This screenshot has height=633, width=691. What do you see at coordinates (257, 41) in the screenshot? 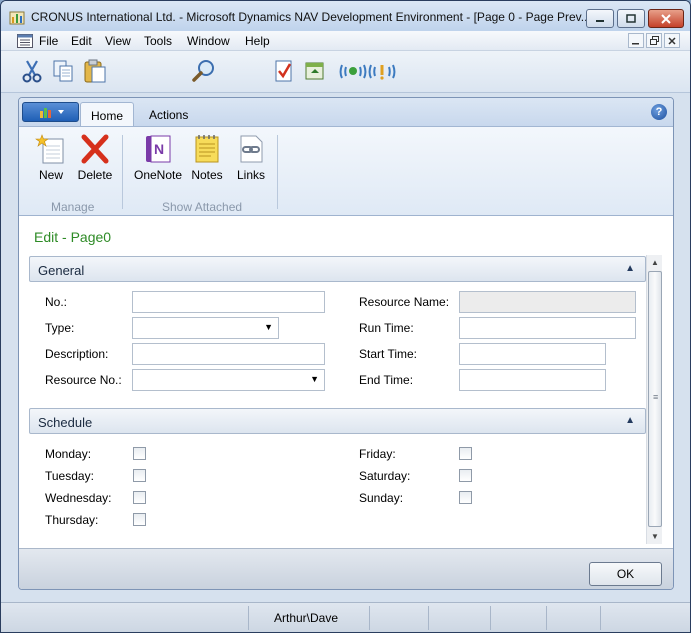
I see `menu-help: Help` at bounding box center [257, 41].